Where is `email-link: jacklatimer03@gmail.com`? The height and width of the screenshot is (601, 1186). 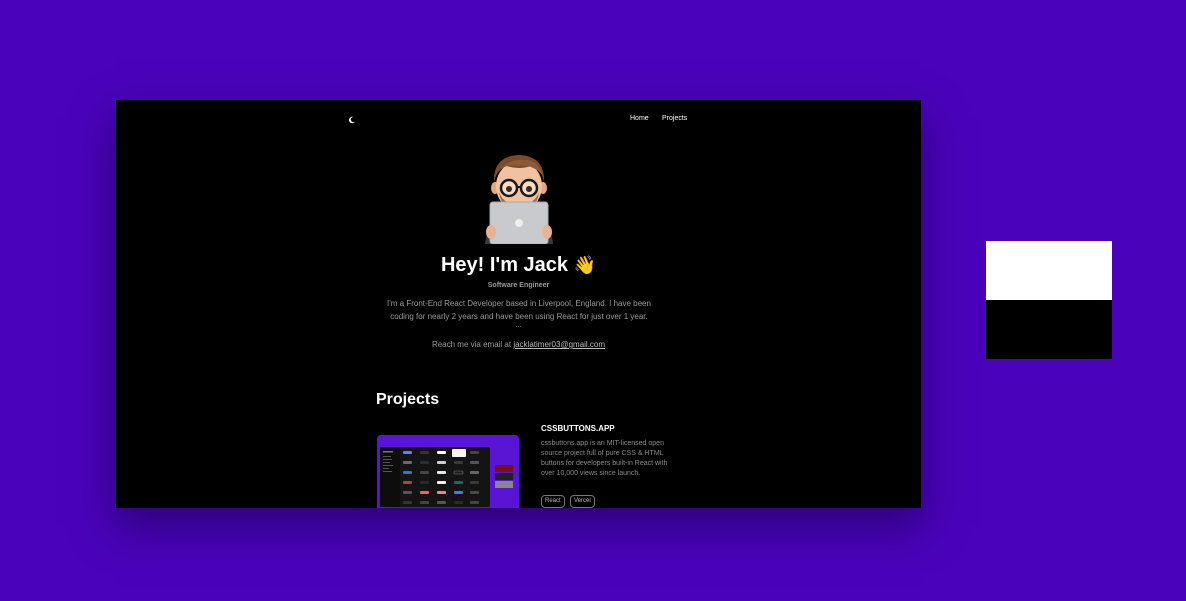 email-link: jacklatimer03@gmail.com is located at coordinates (559, 344).